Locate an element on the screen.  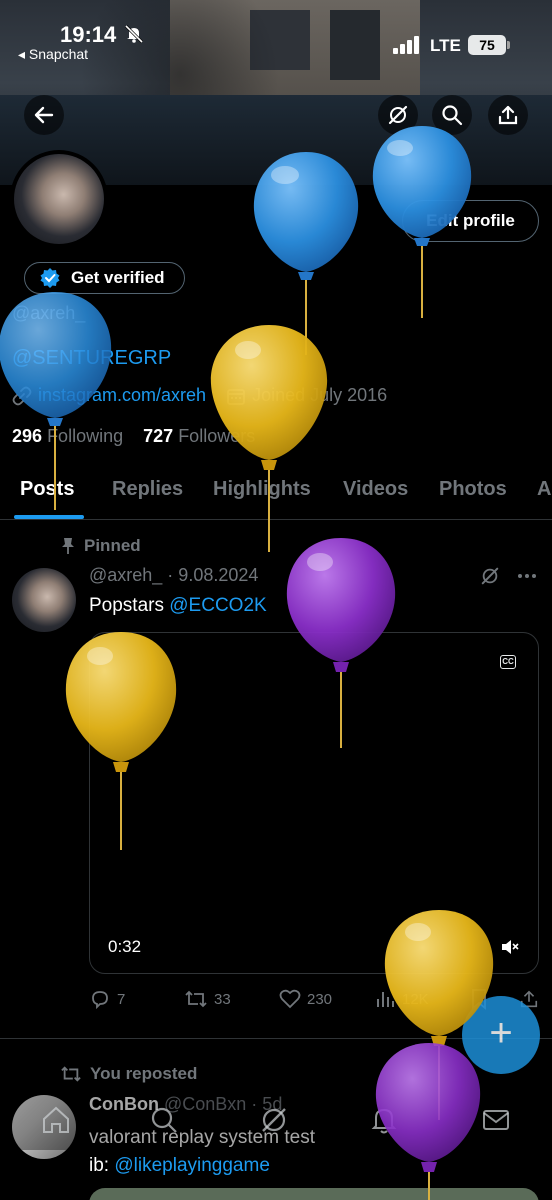
battery-indicator: 75 is located at coordinates (487, 45).